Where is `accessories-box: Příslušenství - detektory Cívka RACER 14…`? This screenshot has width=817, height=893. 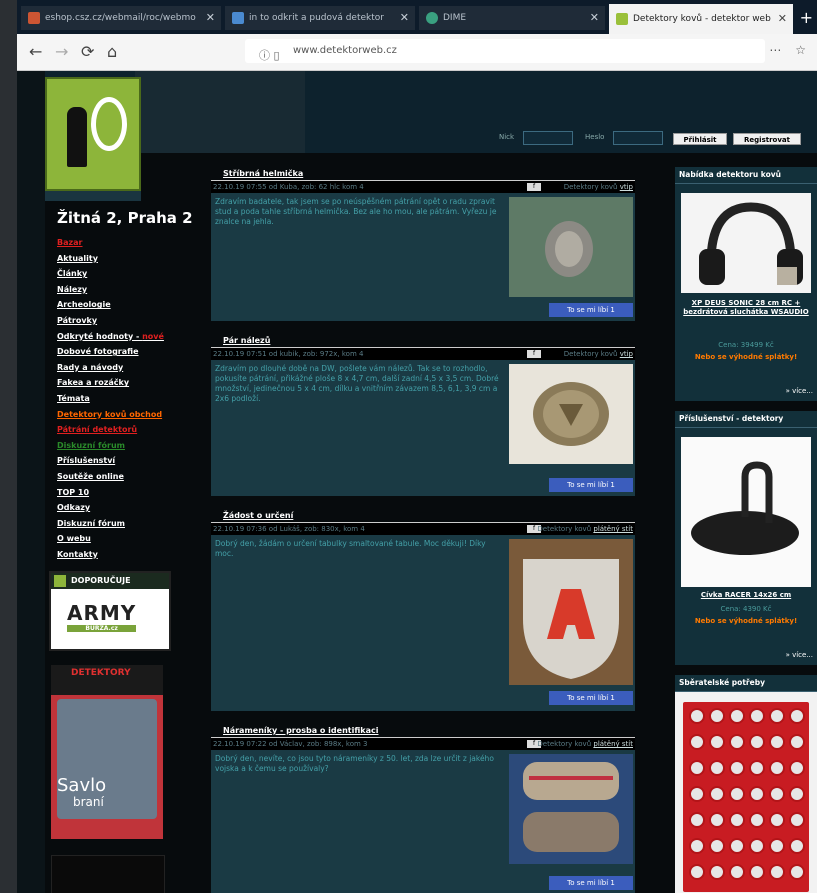 accessories-box: Příslušenství - detektory Cívka RACER 14… is located at coordinates (746, 538).